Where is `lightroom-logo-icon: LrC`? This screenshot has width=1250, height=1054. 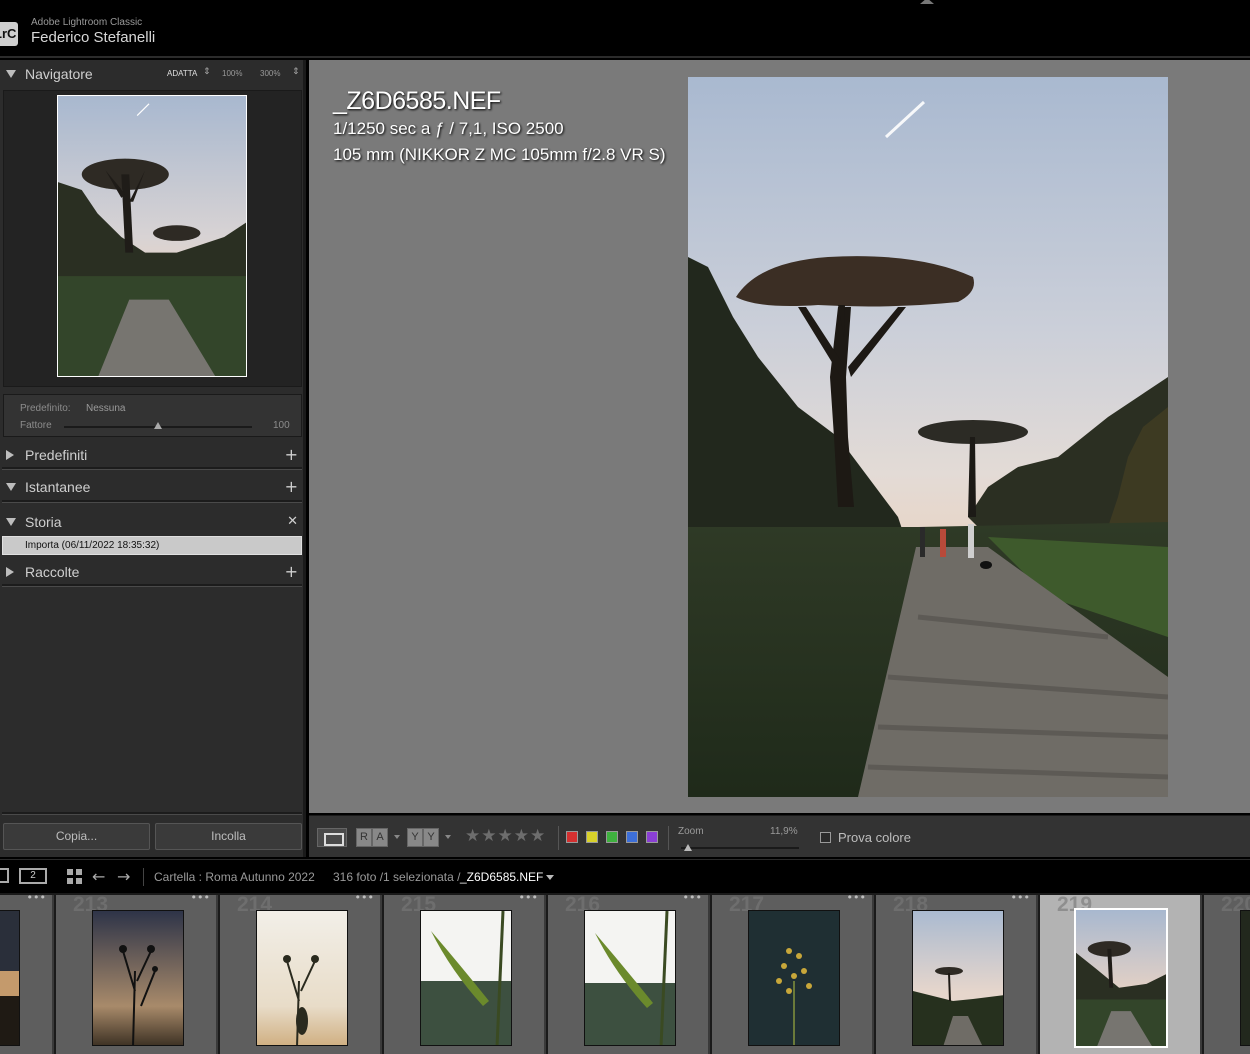 lightroom-logo-icon: LrC is located at coordinates (9, 34).